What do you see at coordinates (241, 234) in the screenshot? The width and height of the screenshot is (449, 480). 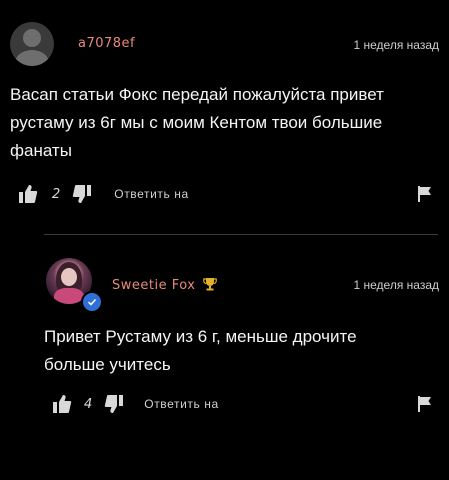 I see `reply-divider` at bounding box center [241, 234].